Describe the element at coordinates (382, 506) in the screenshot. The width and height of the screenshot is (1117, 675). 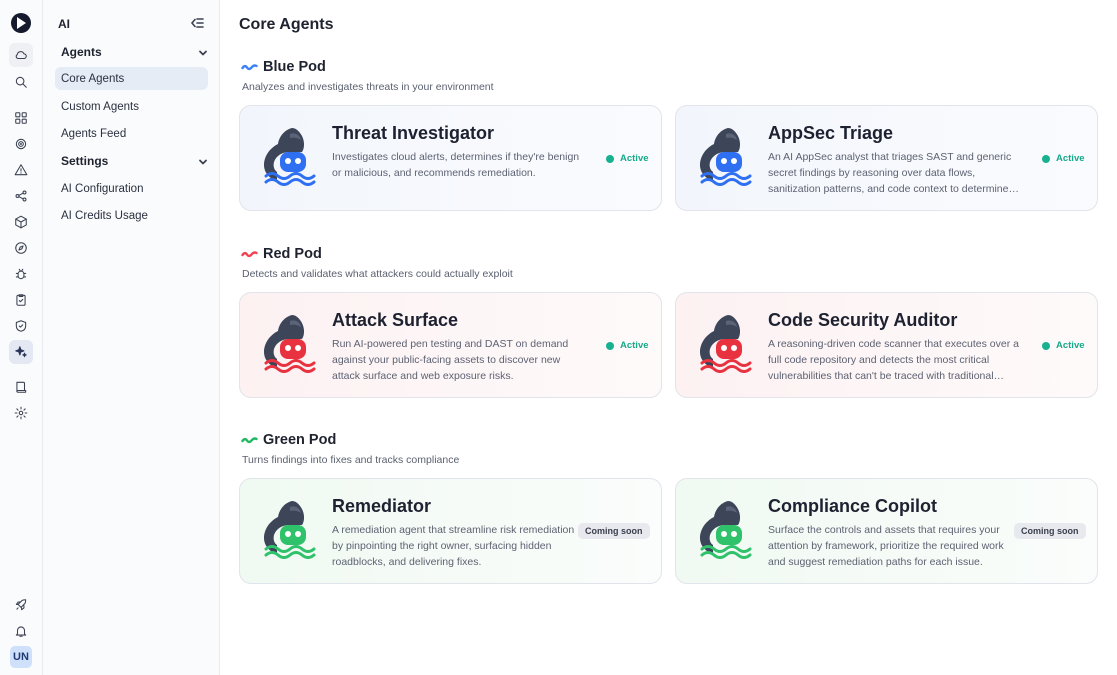
I see `agent-title: Remediator` at that location.